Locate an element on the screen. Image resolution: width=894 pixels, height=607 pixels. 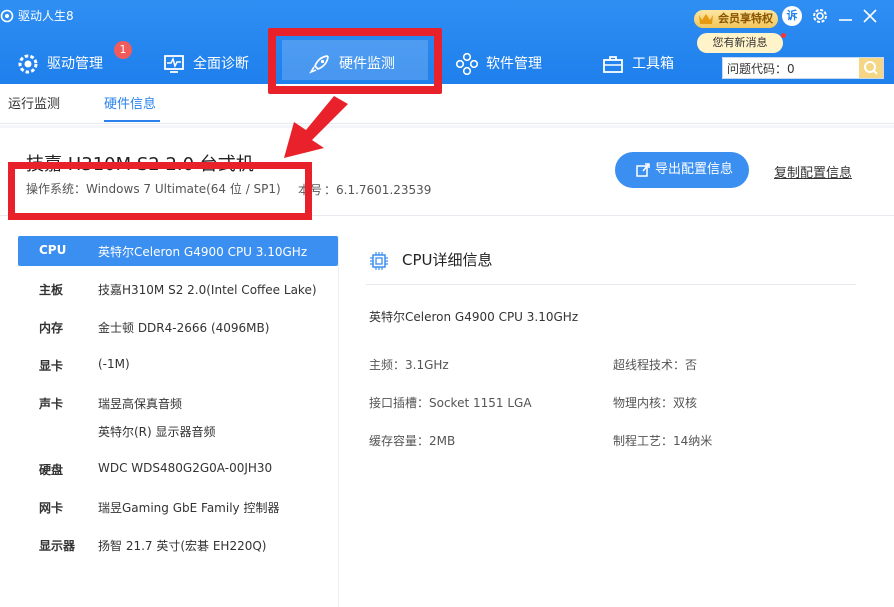
search-icon is located at coordinates (871, 68).